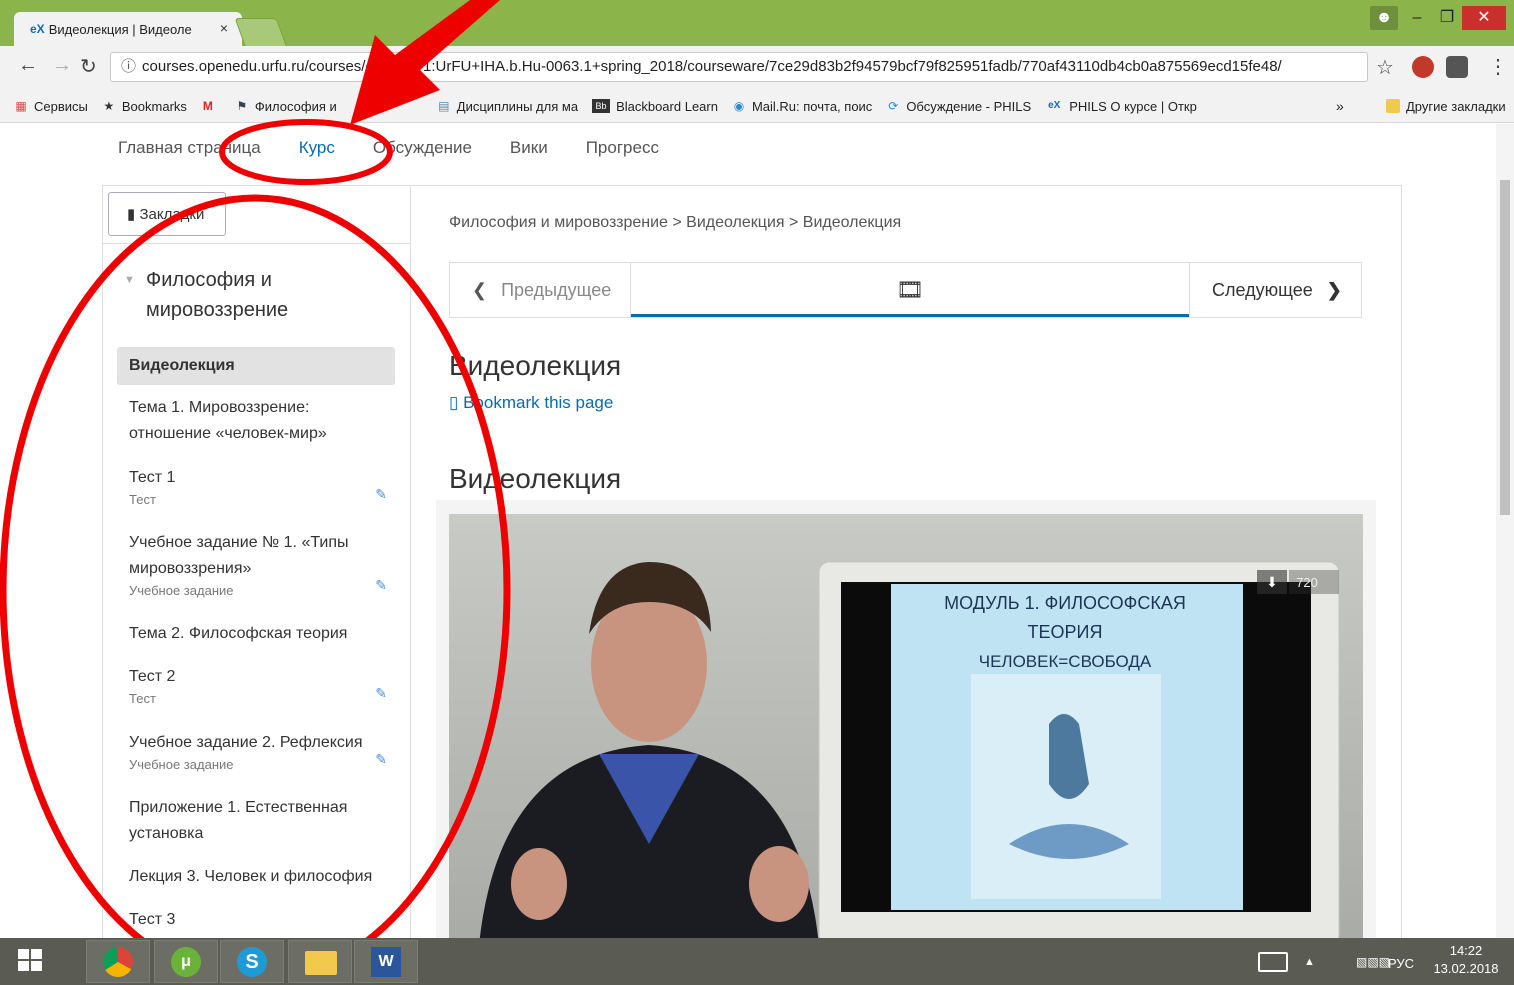 The width and height of the screenshot is (1514, 985). I want to click on slide-line-1: МОДУЛЬ 1. ФИЛОСОФСКАЯ, so click(1065, 603).